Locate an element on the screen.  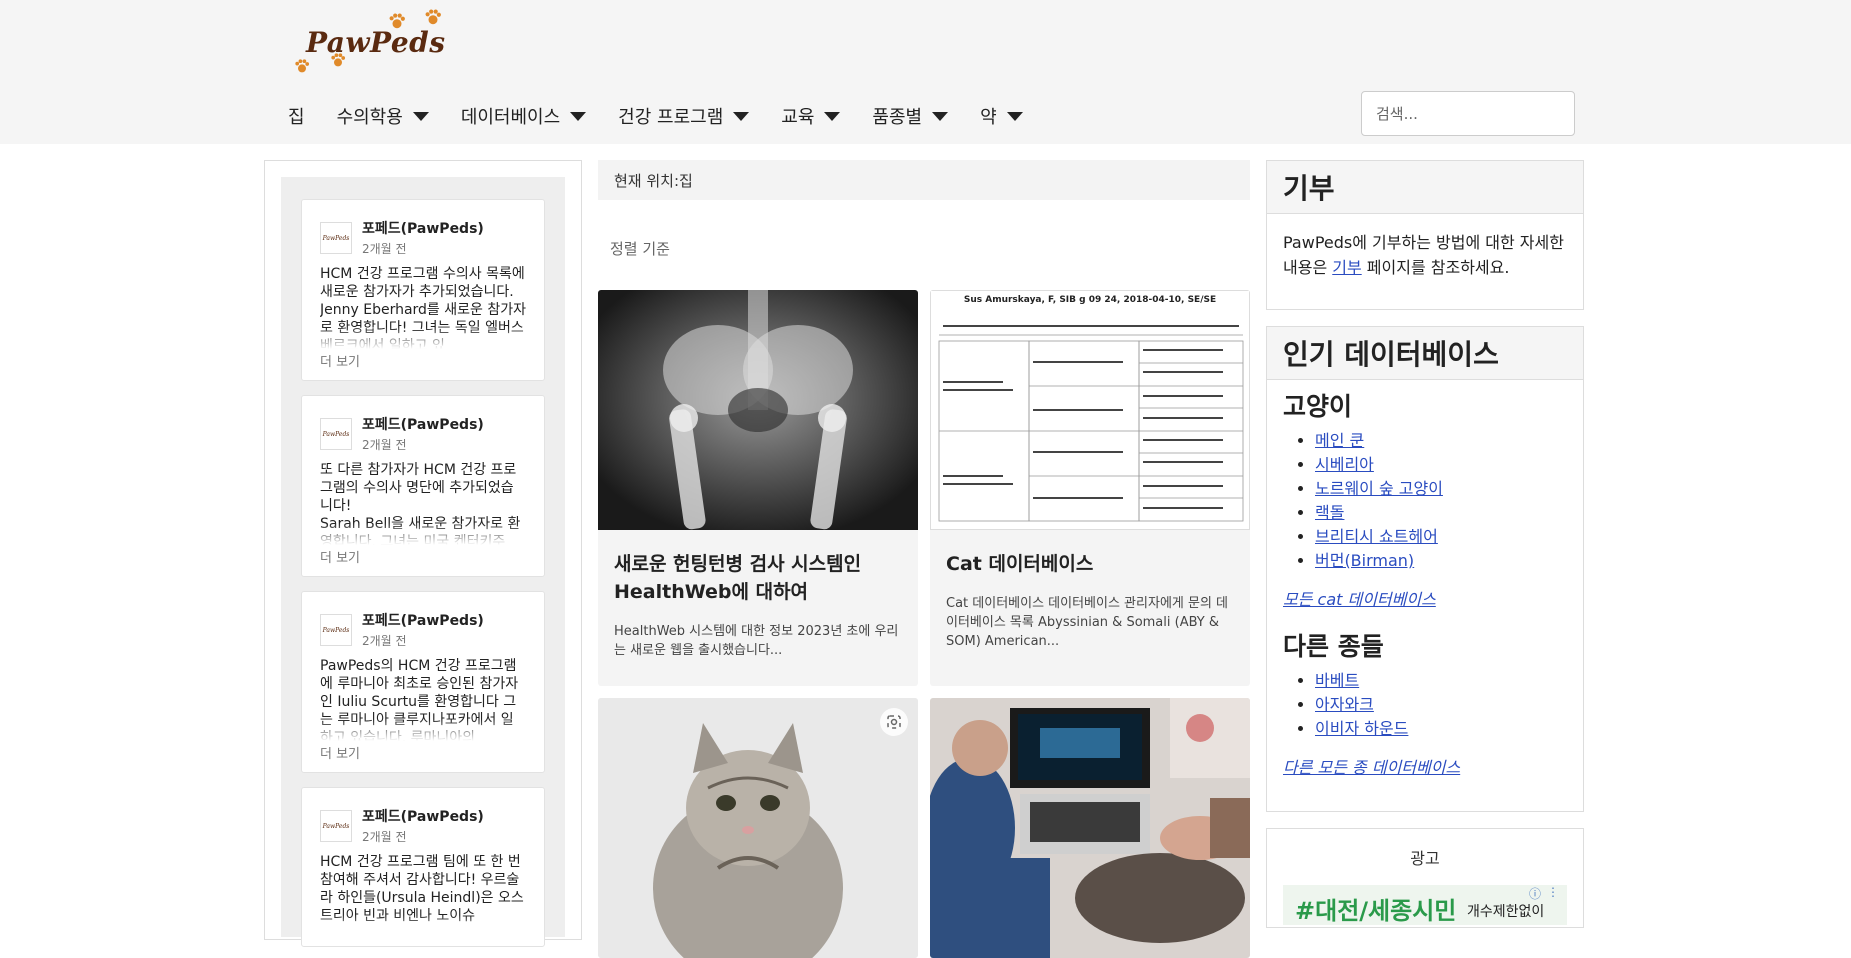
breadcrumb: 현재 위치:집 is located at coordinates (924, 180).